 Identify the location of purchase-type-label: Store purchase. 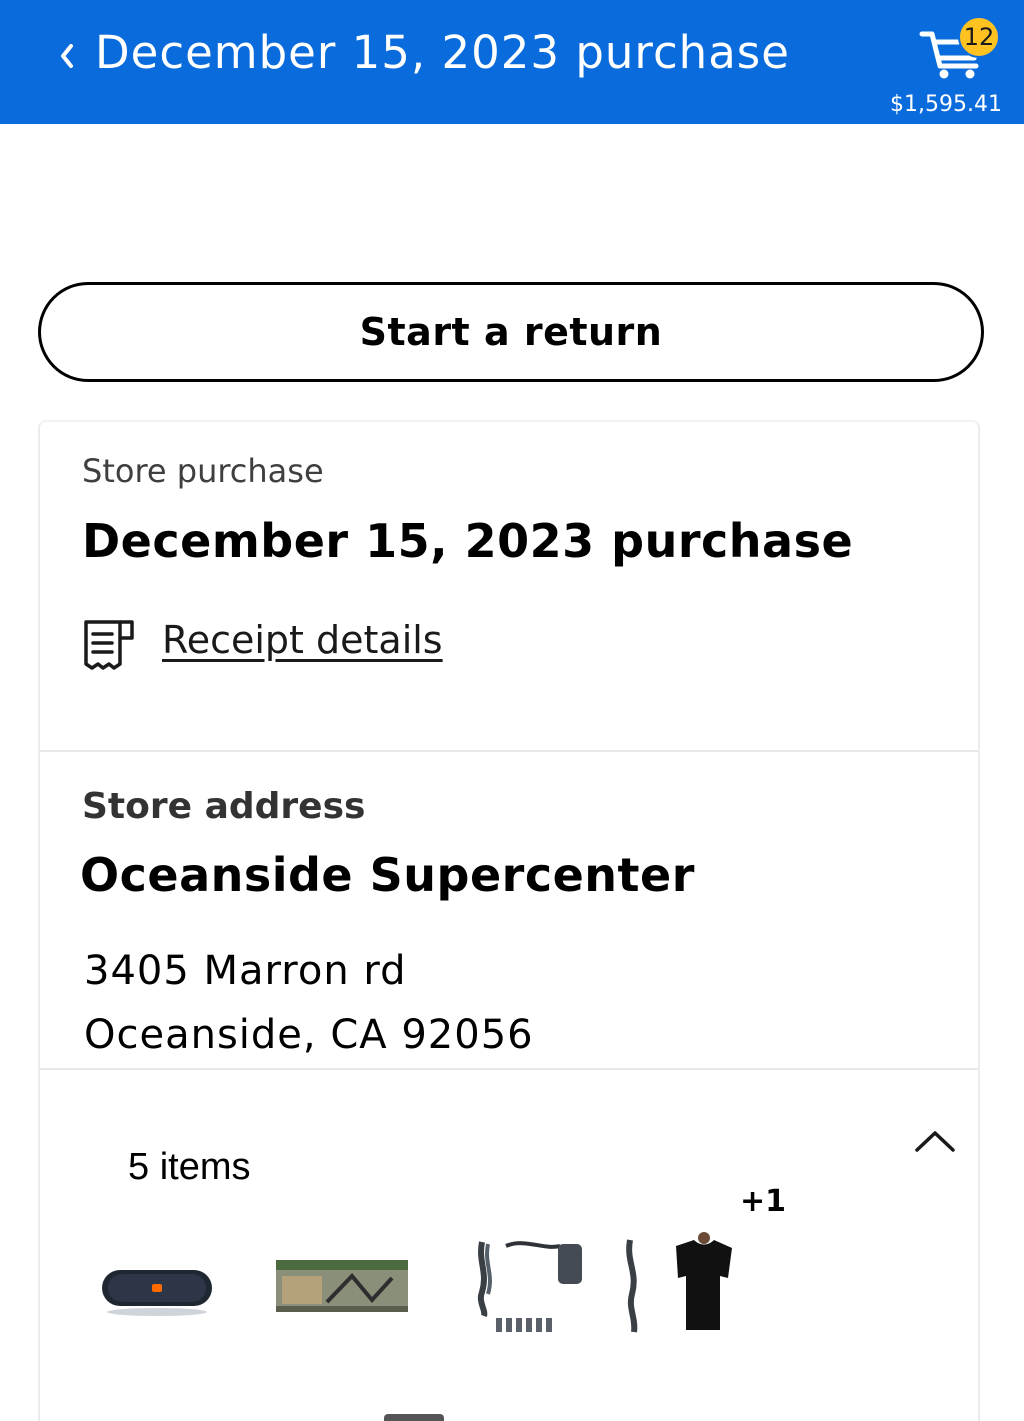
(203, 471).